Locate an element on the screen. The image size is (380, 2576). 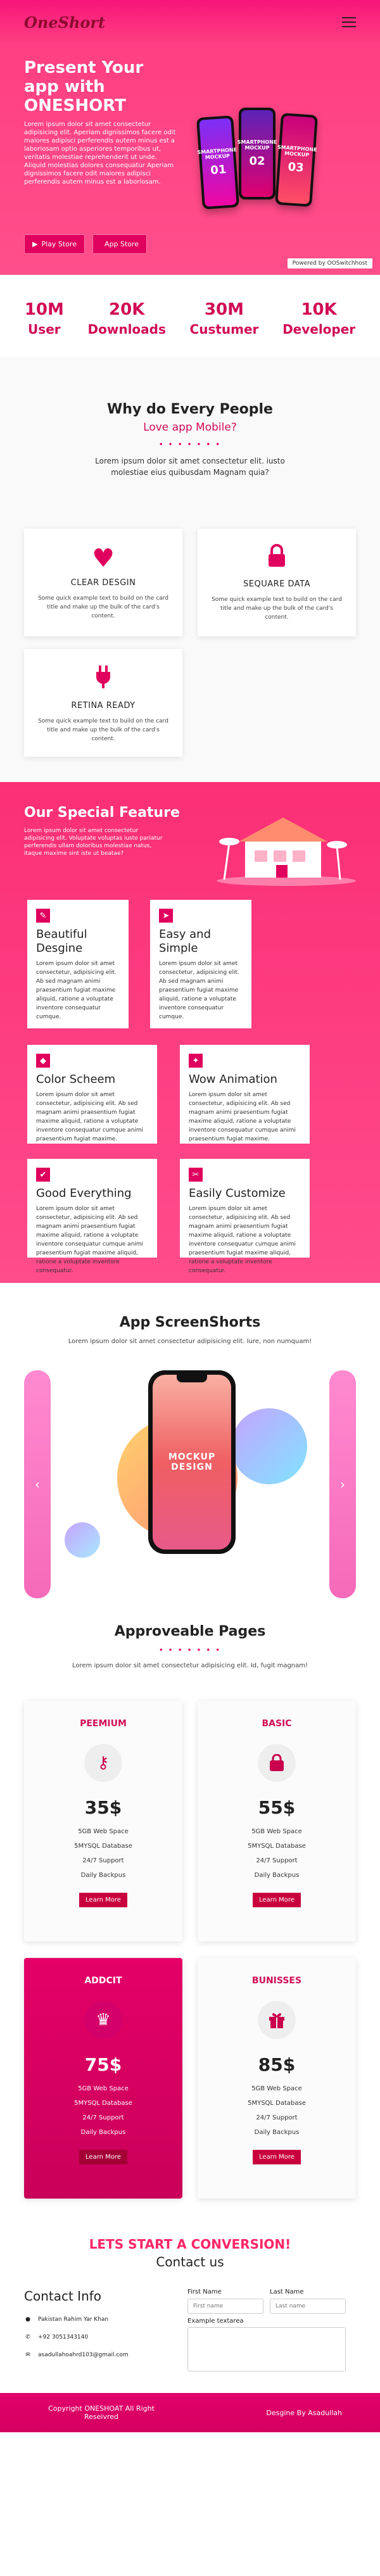
last-name-label: Last Name is located at coordinates (287, 2292).